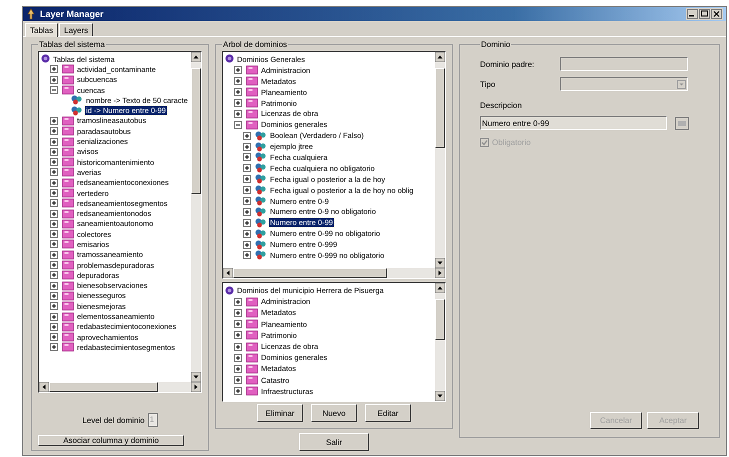 Image resolution: width=729 pixels, height=457 pixels. Describe the element at coordinates (624, 64) in the screenshot. I see `parent-domain-field` at that location.